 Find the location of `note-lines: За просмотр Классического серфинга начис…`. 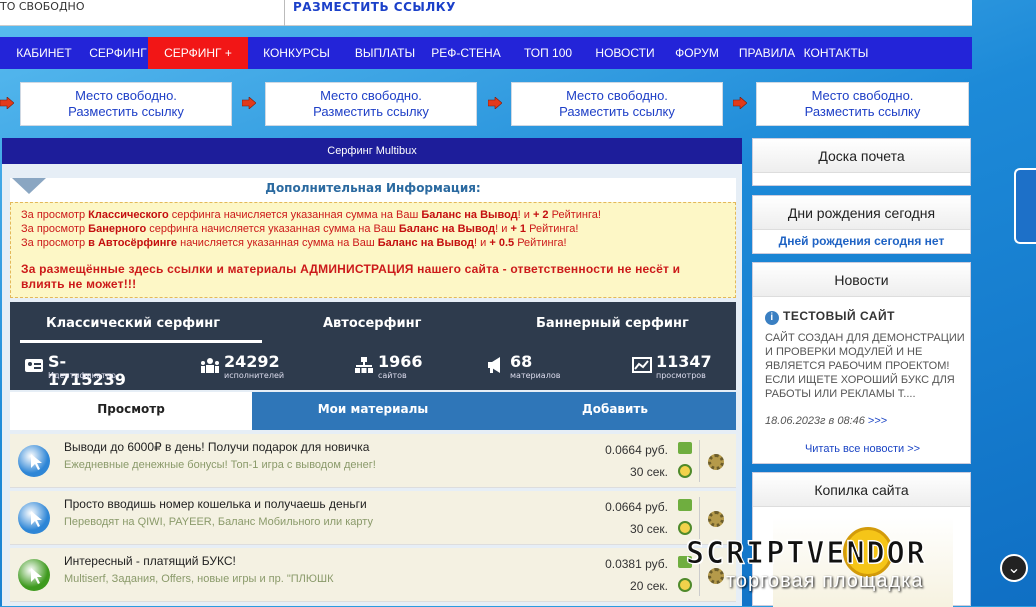

note-lines: За просмотр Классического серфинга начис… is located at coordinates (373, 229).